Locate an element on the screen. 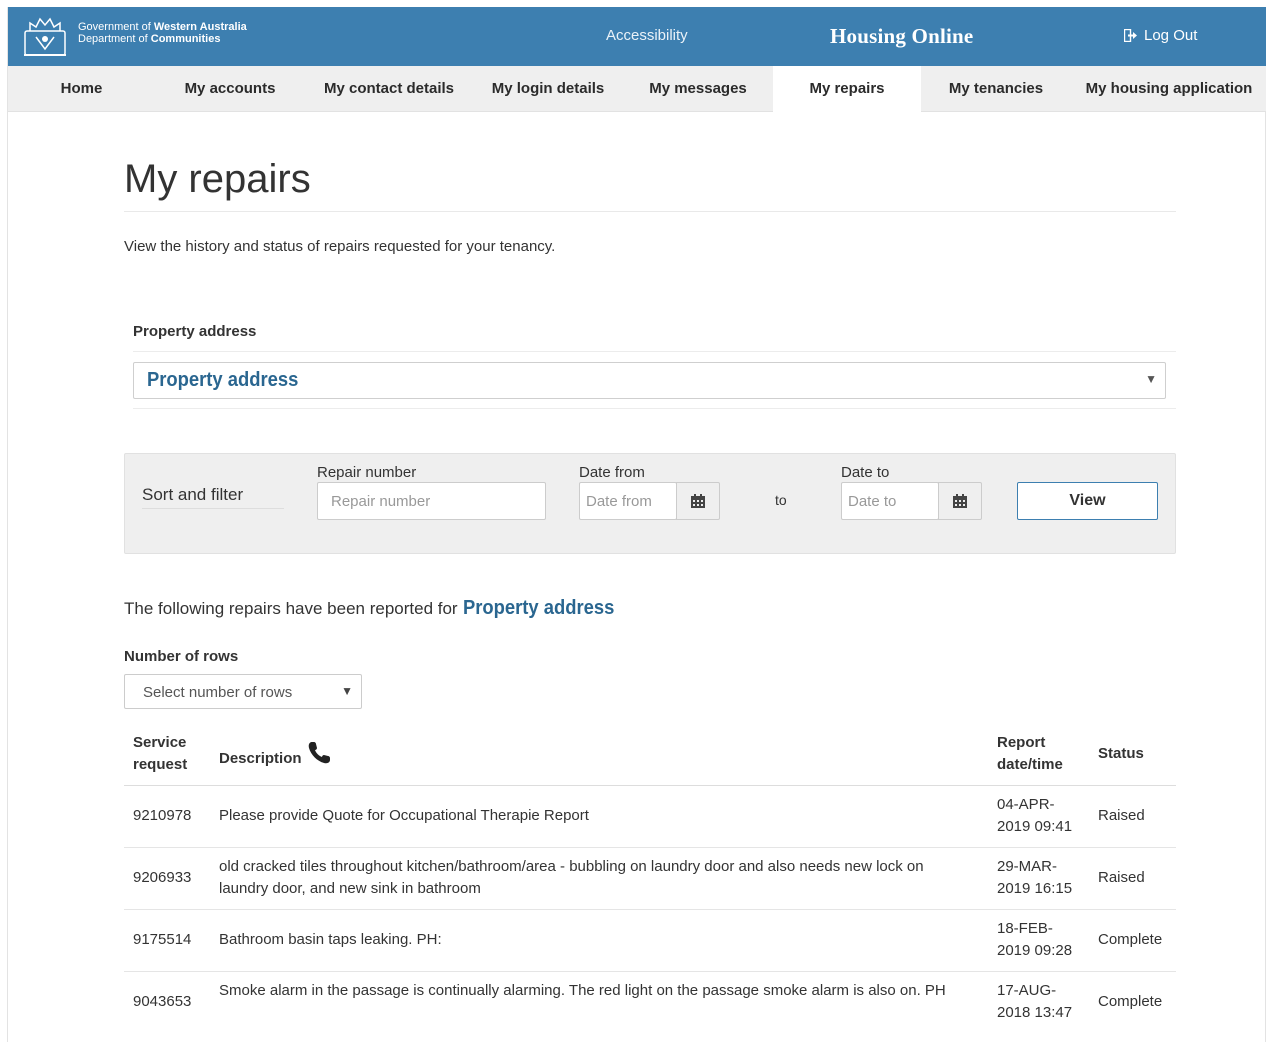  property-address-selected: Property address is located at coordinates (223, 380).